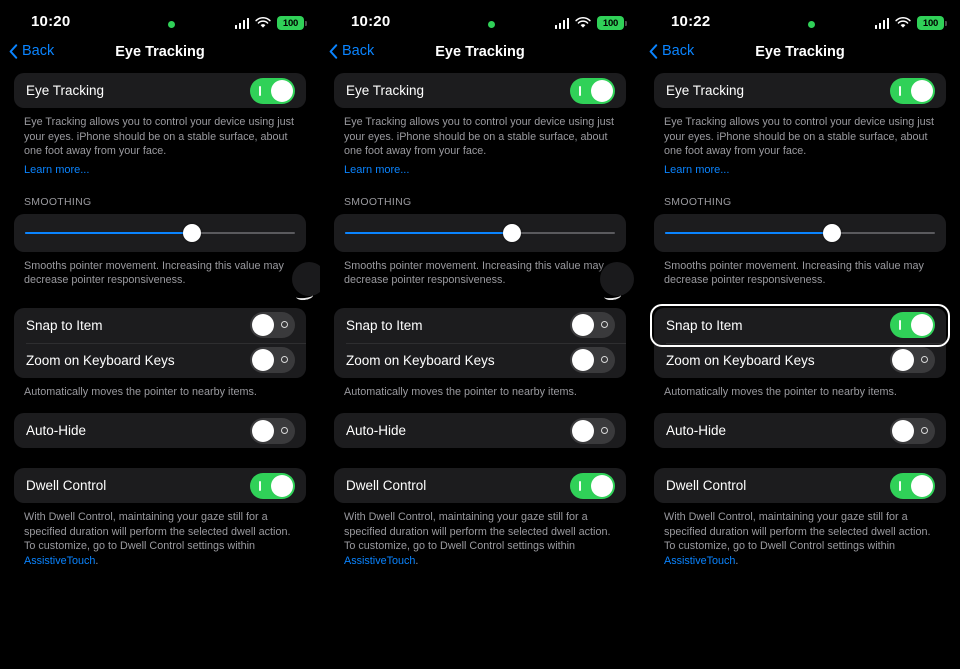  I want to click on eye-tracking-card: Eye Tracking, so click(800, 90).